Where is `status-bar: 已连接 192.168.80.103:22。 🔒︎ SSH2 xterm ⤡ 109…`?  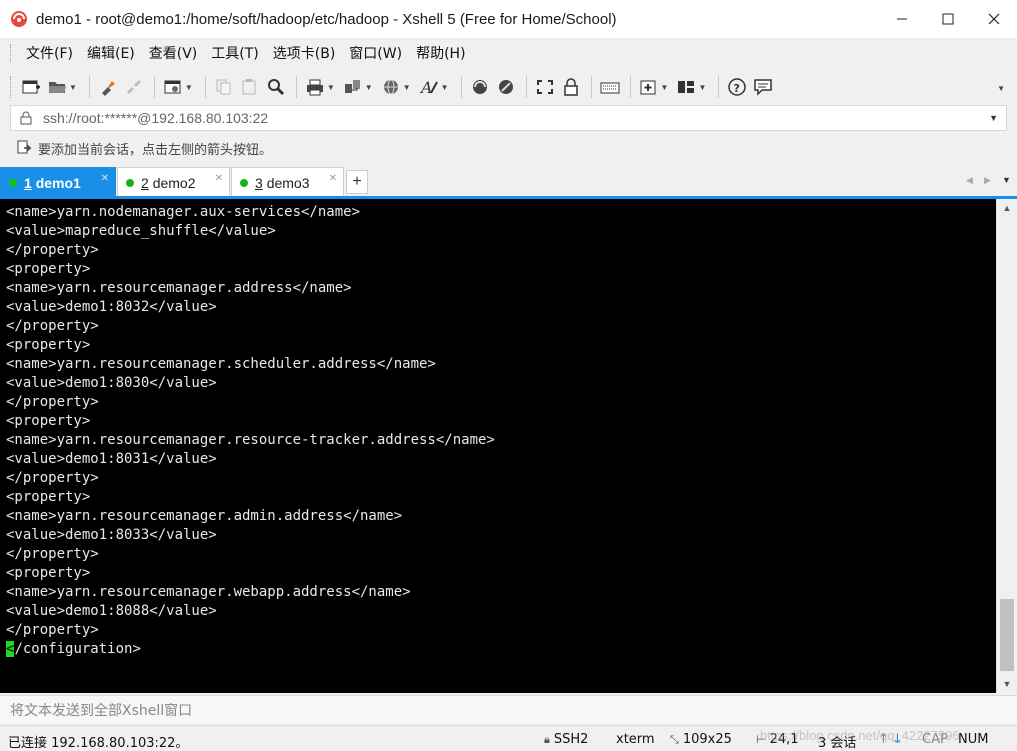
status-bar: 已连接 192.168.80.103:22。 🔒︎ SSH2 xterm ⤡ 109… is located at coordinates (508, 738).